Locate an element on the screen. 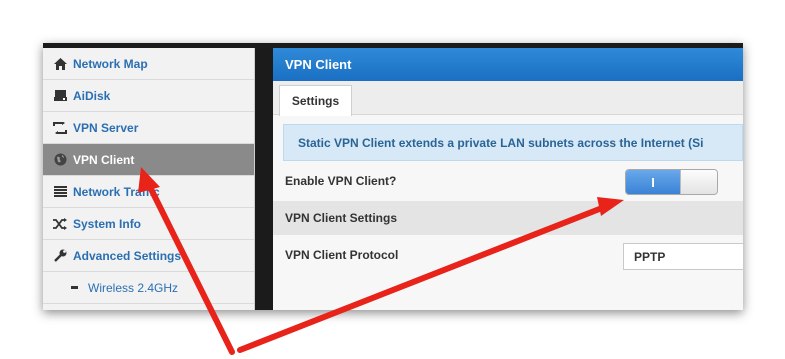  sidebar-item-label: VPN Server is located at coordinates (106, 127).